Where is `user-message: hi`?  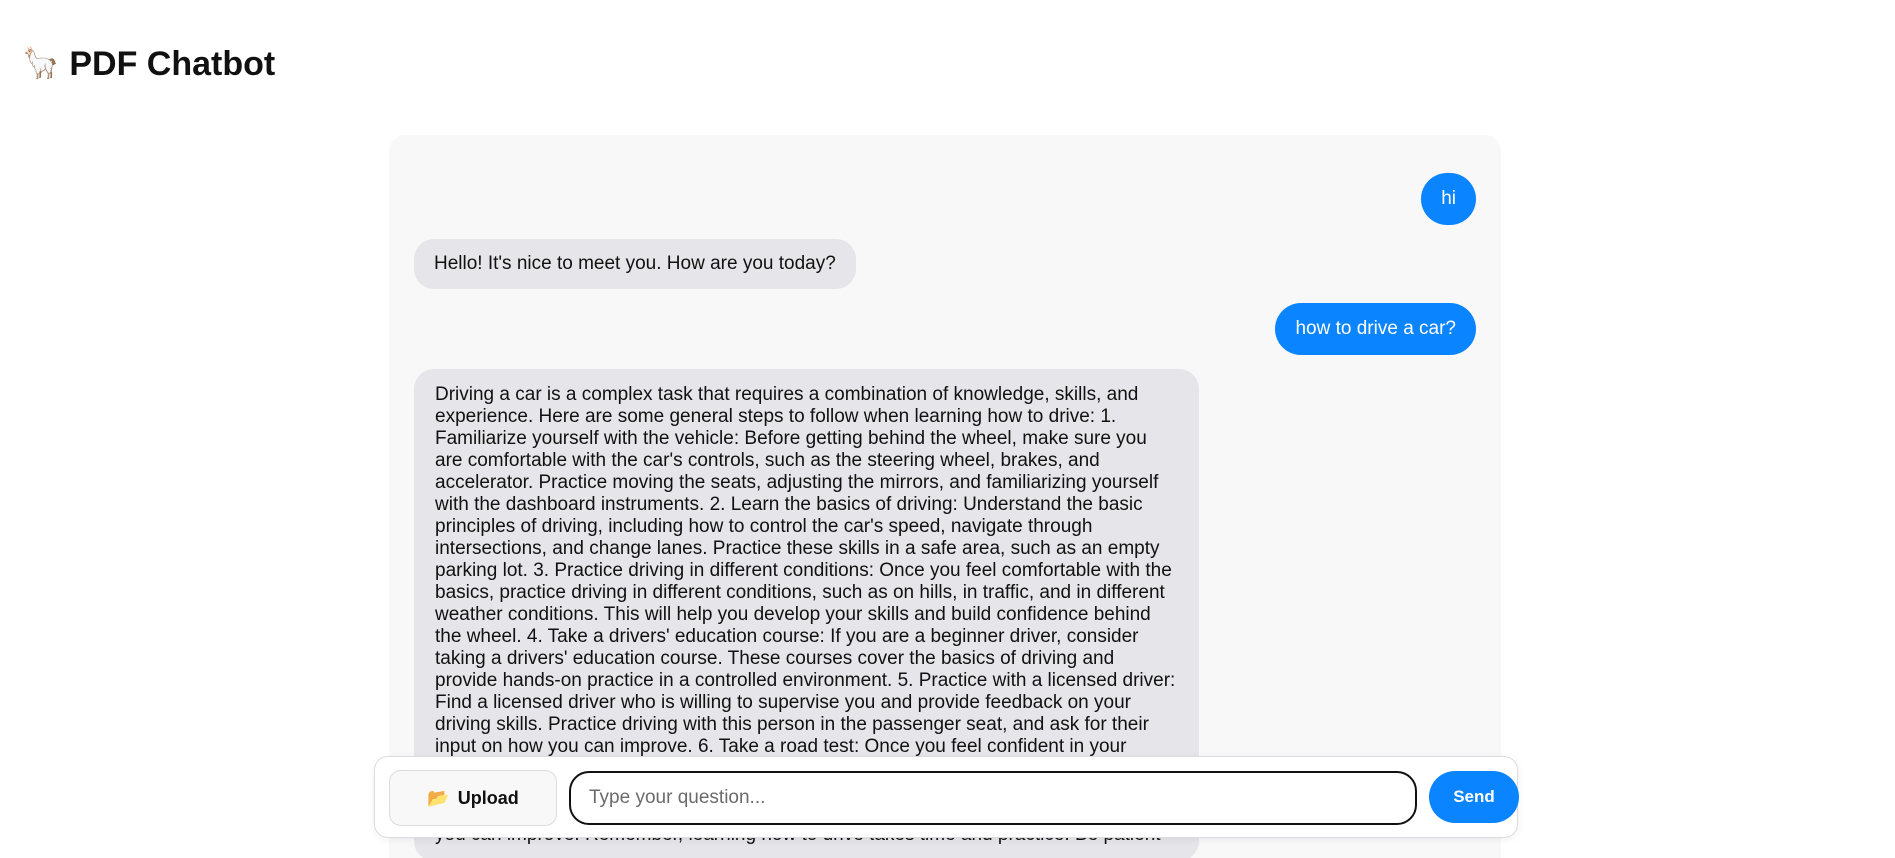 user-message: hi is located at coordinates (1448, 199).